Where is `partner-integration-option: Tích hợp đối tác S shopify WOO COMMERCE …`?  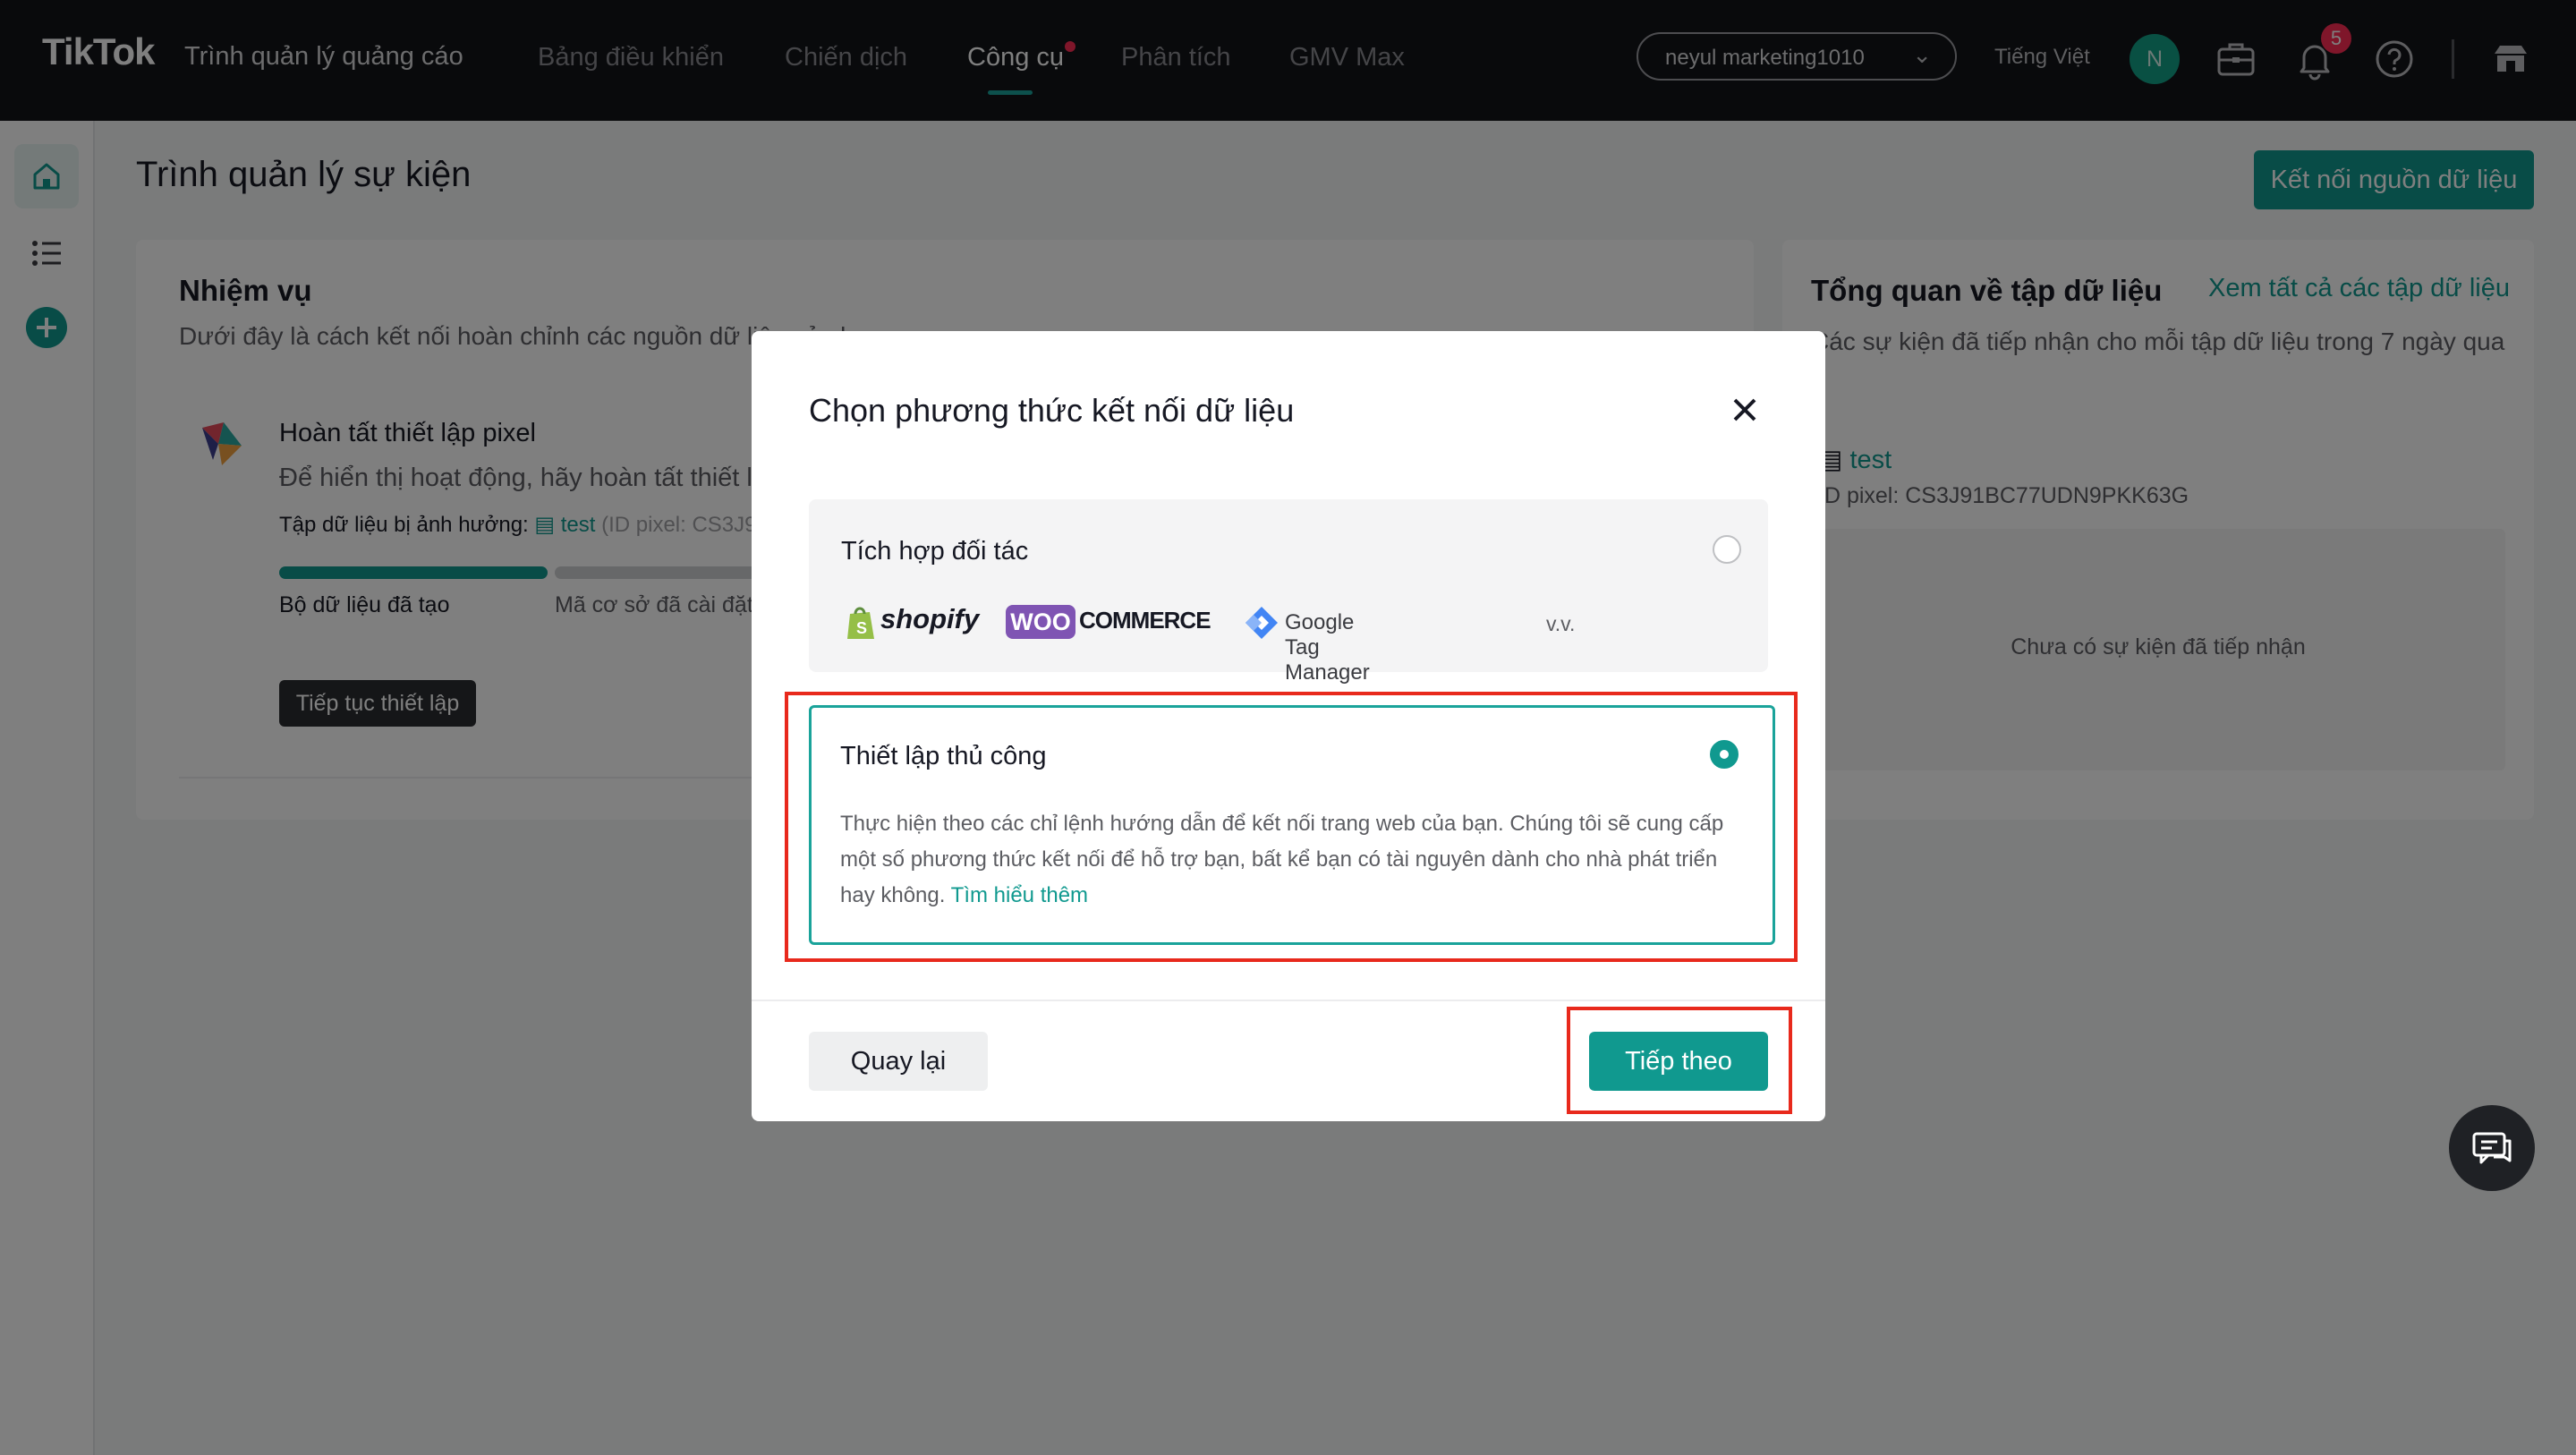 partner-integration-option: Tích hợp đối tác S shopify WOO COMMERCE … is located at coordinates (1288, 592).